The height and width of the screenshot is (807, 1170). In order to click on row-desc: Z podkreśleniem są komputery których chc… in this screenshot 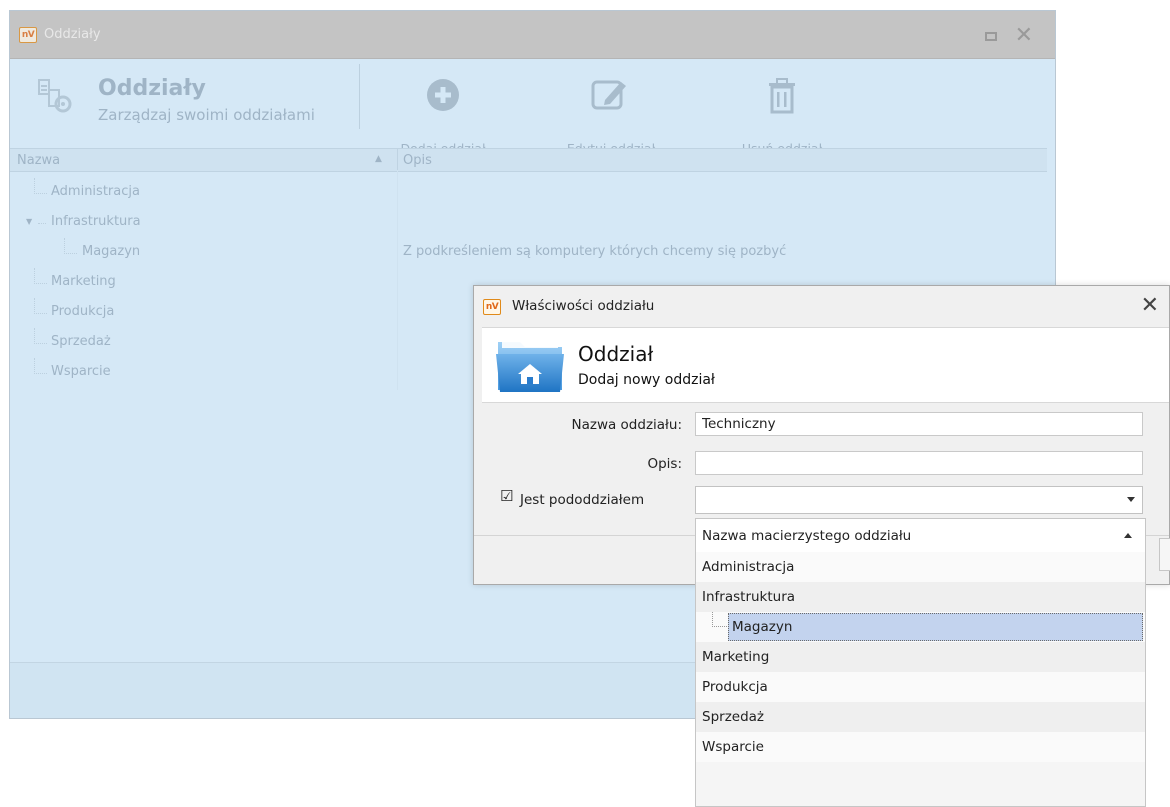, I will do `click(595, 251)`.